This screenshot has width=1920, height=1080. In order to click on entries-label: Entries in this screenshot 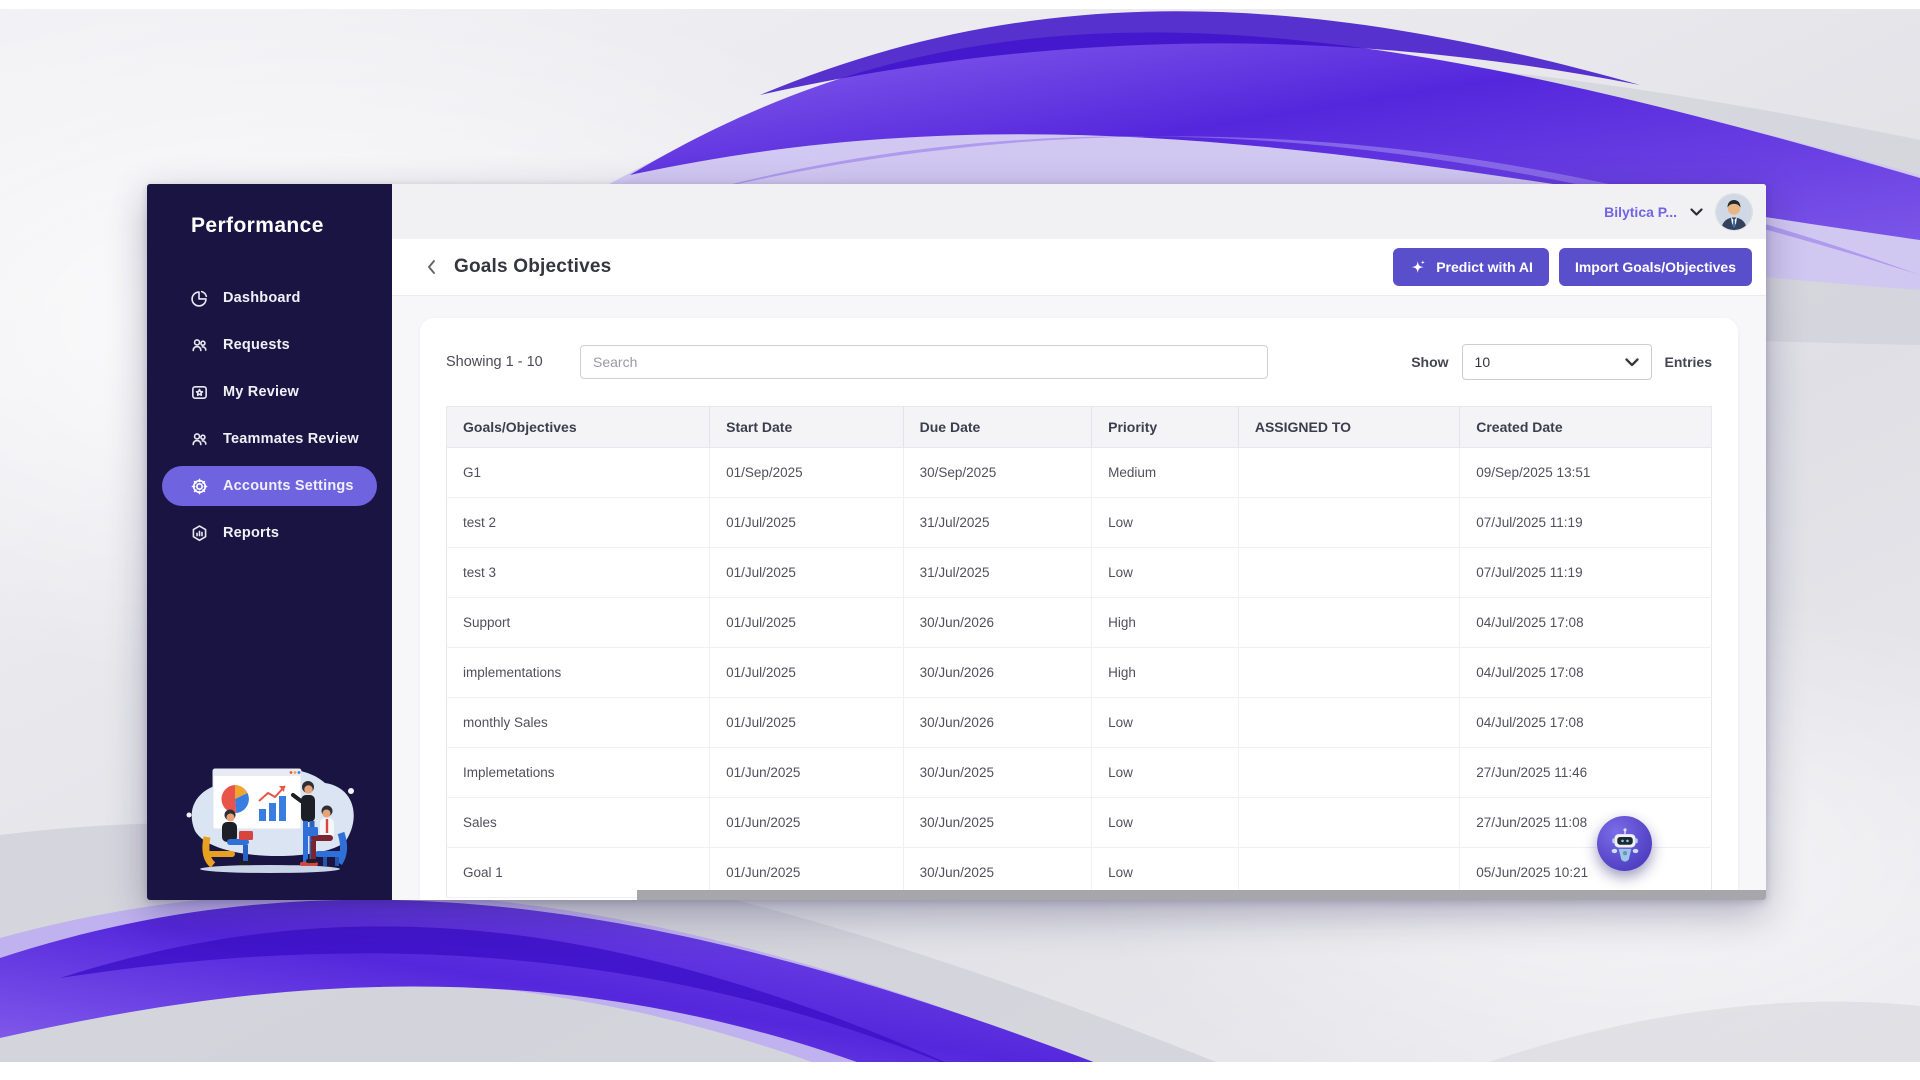, I will do `click(1688, 362)`.